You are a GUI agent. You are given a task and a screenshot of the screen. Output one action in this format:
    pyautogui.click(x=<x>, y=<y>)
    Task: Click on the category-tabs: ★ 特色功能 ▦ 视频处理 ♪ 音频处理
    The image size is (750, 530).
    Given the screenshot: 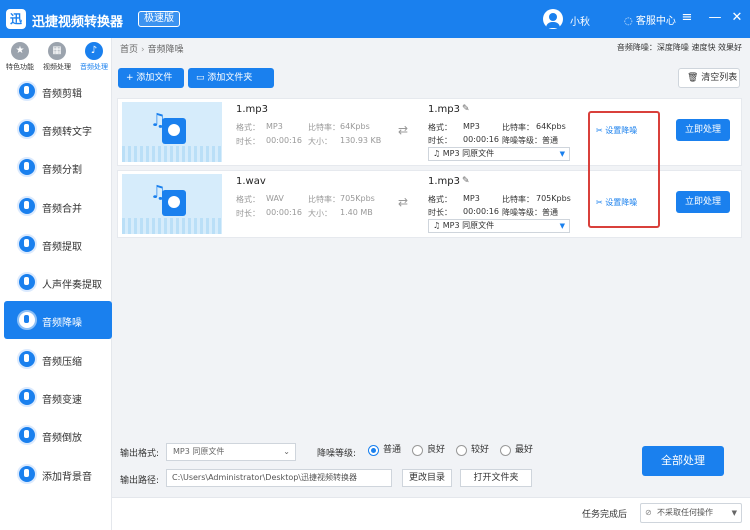 What is the action you would take?
    pyautogui.click(x=56, y=57)
    